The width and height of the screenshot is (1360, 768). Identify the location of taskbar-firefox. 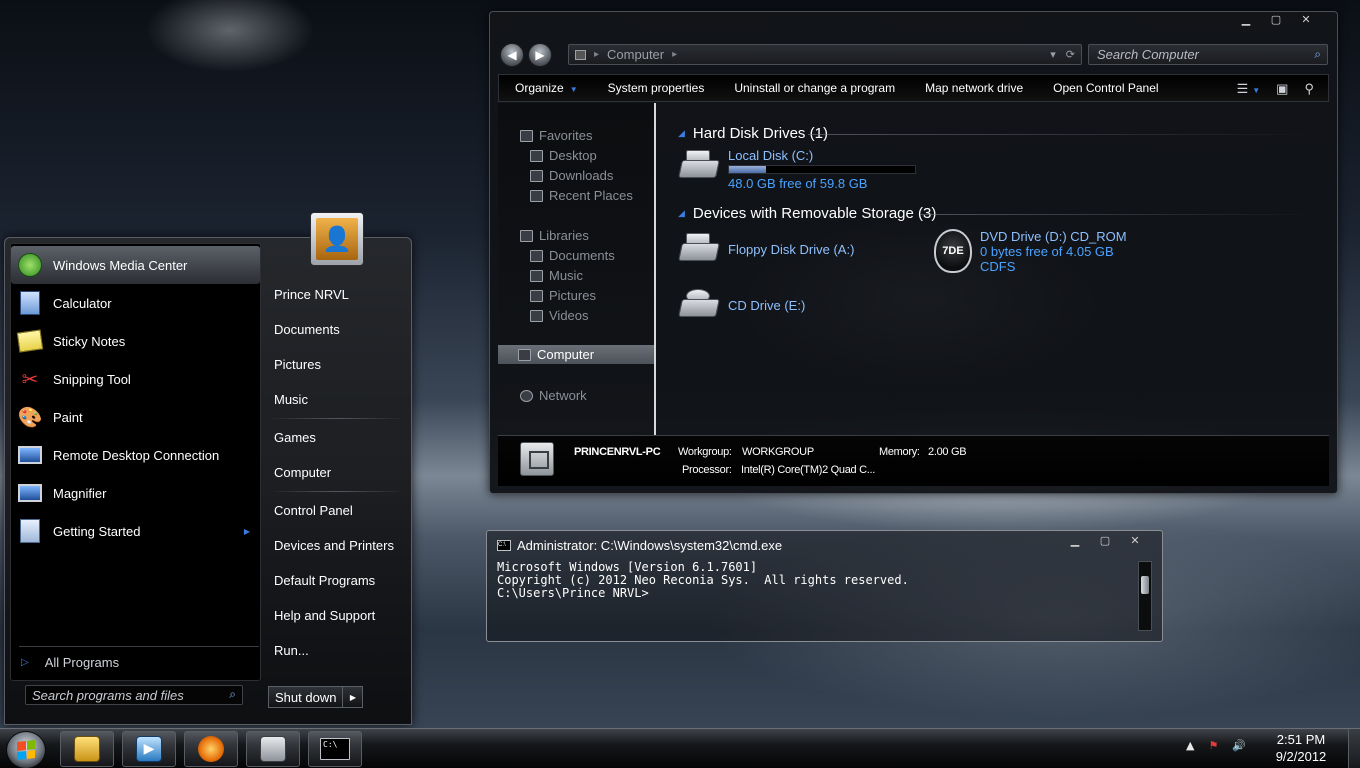
(211, 749).